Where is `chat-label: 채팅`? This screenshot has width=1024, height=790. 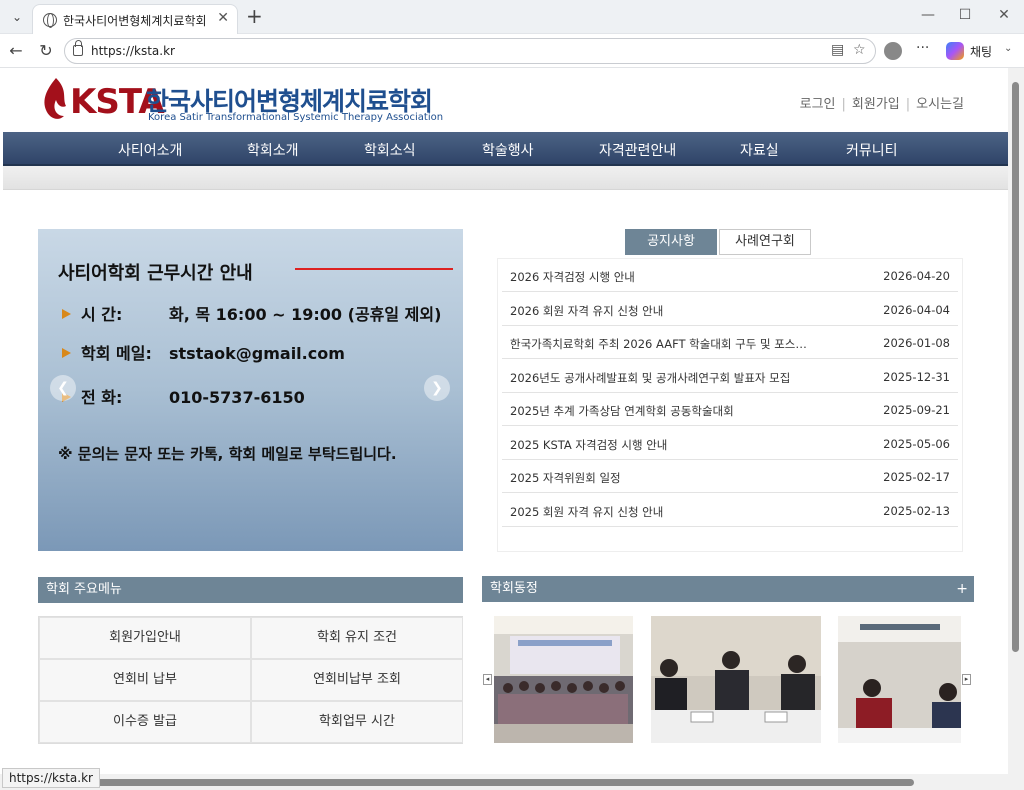
chat-label: 채팅 is located at coordinates (981, 51).